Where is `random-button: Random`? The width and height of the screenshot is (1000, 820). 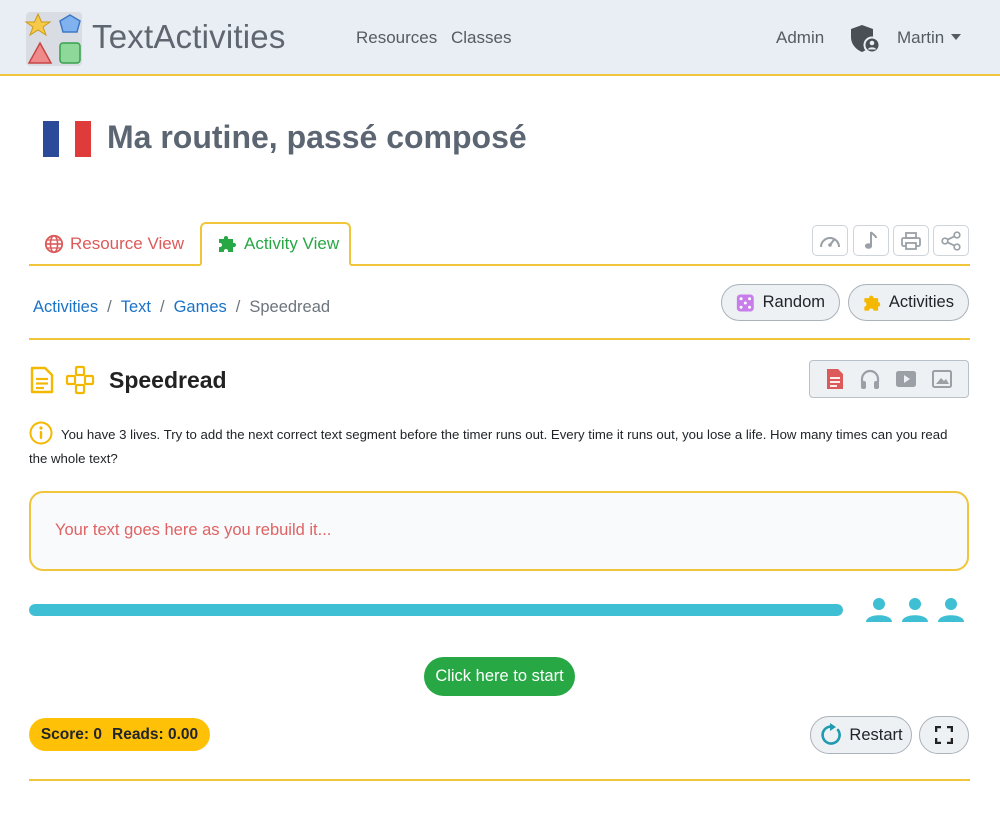 random-button: Random is located at coordinates (780, 302).